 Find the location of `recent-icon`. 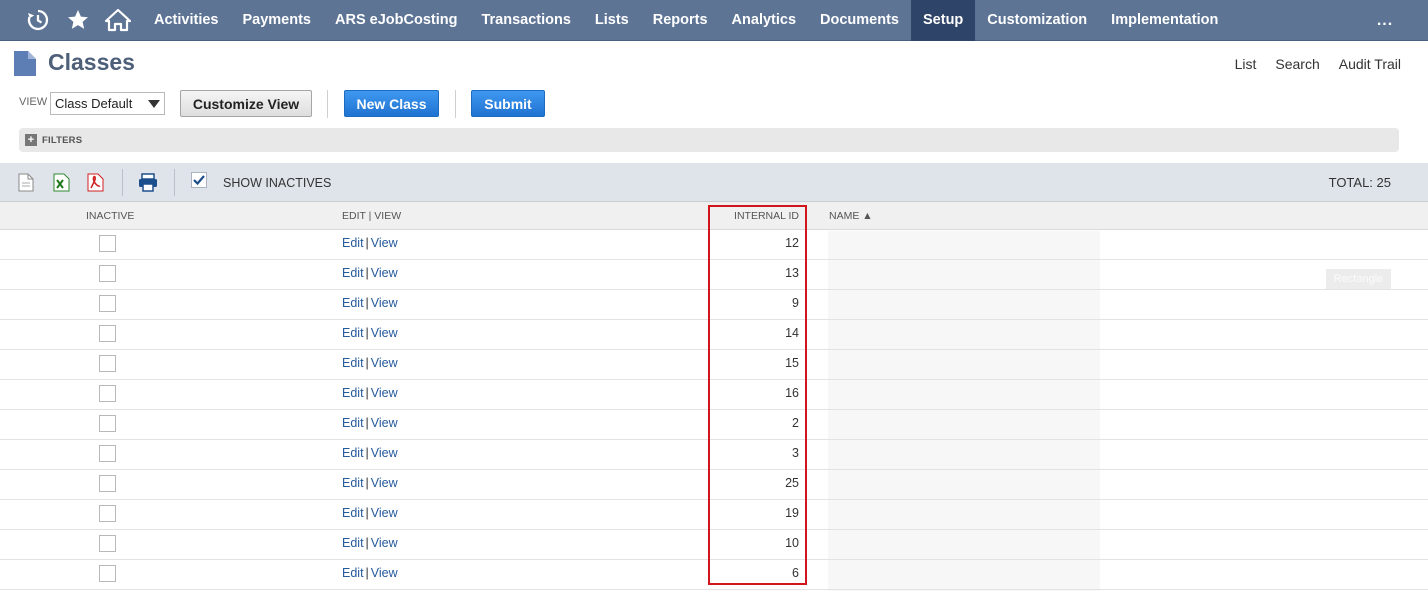

recent-icon is located at coordinates (38, 20).